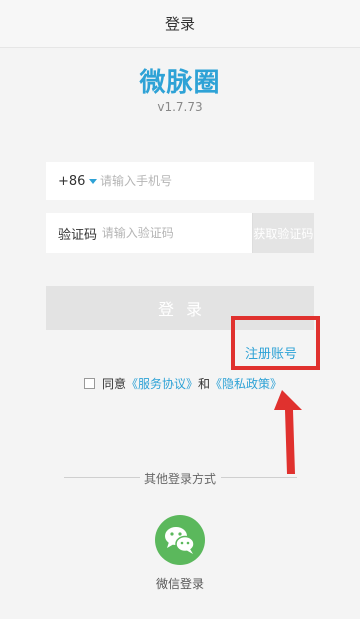 The height and width of the screenshot is (619, 360). I want to click on register-account-link: 注册账号, so click(271, 352).